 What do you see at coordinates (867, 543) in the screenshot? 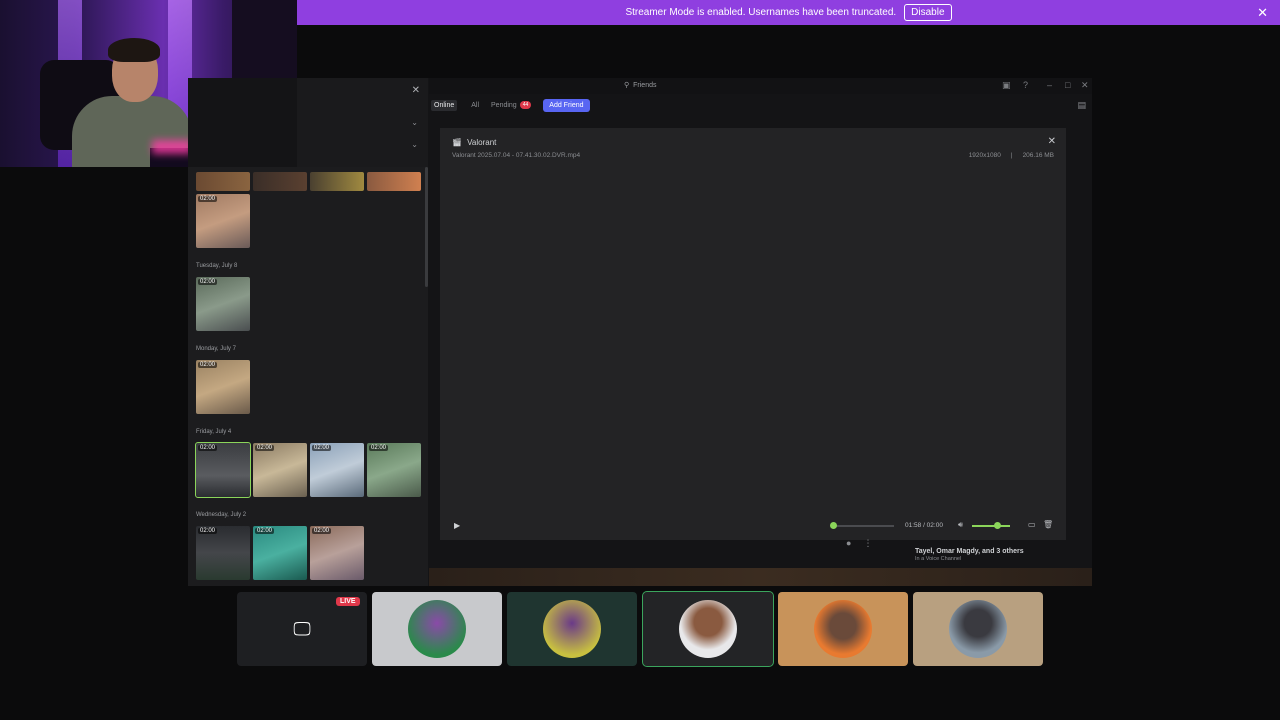
I see `more-icon: ⋮` at bounding box center [867, 543].